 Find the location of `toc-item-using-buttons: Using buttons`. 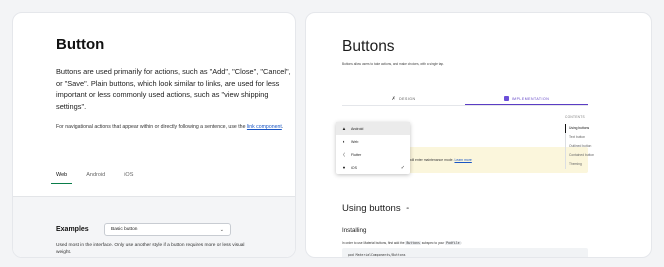

toc-item-using-buttons: Using buttons is located at coordinates (579, 128).